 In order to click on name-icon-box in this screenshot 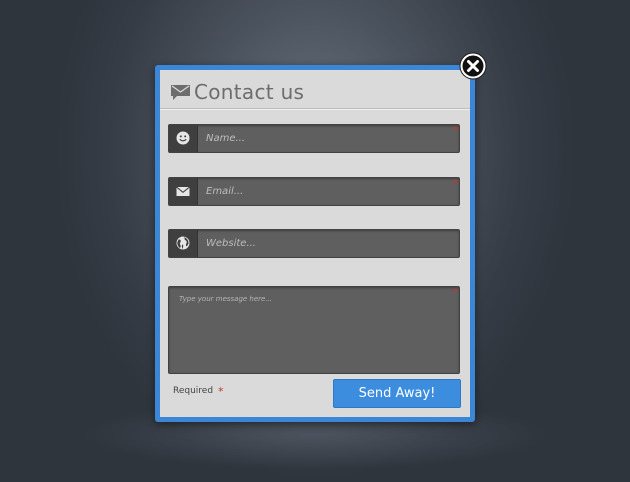, I will do `click(183, 138)`.